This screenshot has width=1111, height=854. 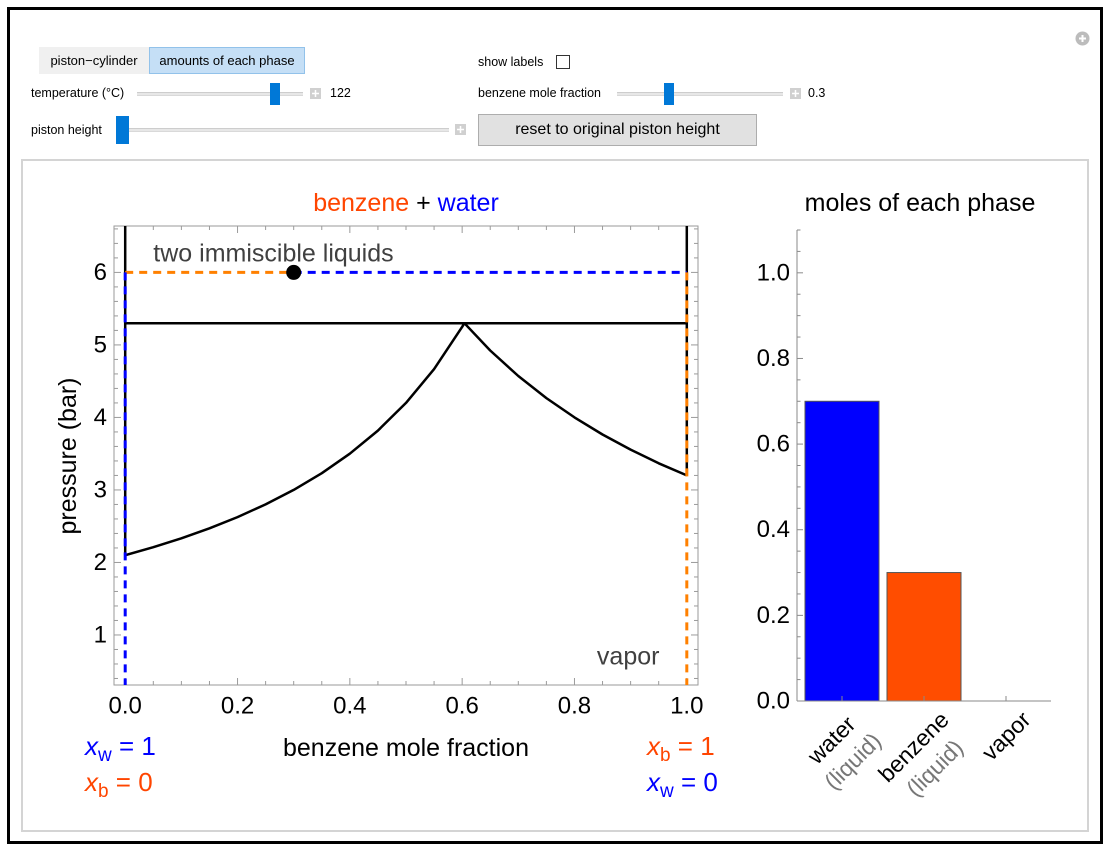 What do you see at coordinates (340, 93) in the screenshot?
I see `temperature-value: 122` at bounding box center [340, 93].